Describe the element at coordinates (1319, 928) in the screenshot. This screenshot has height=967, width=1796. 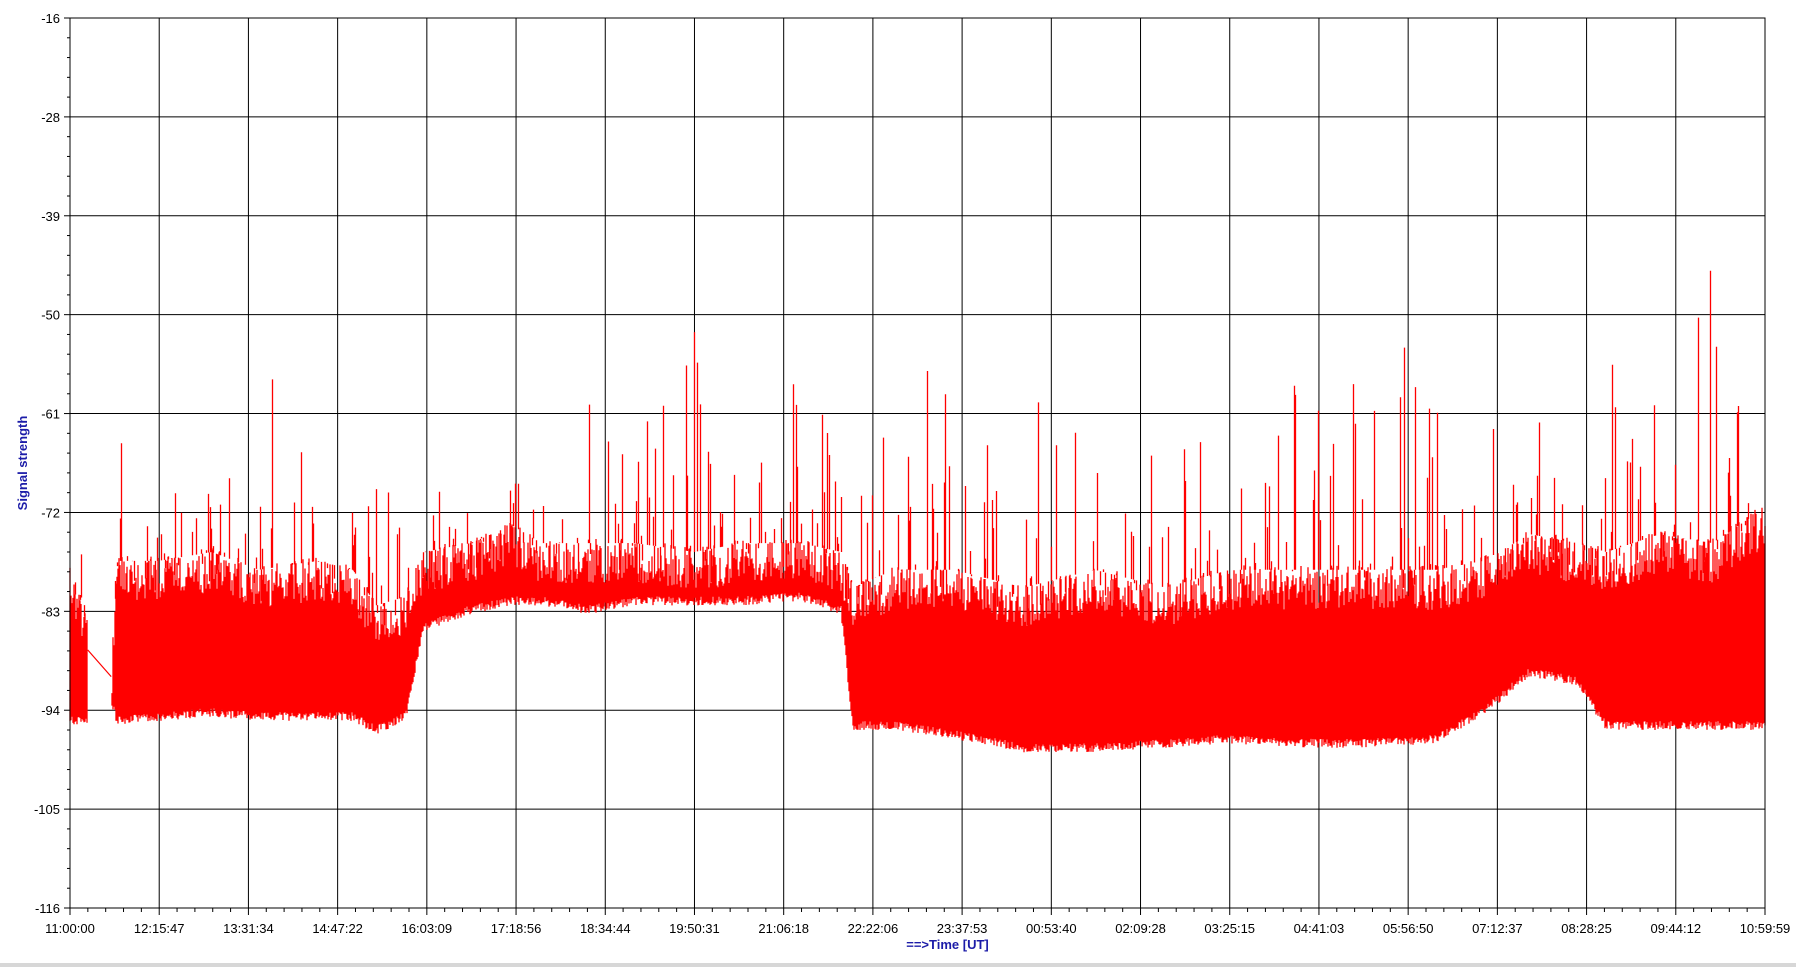
I see `x-tick-label: 04:41:03` at that location.